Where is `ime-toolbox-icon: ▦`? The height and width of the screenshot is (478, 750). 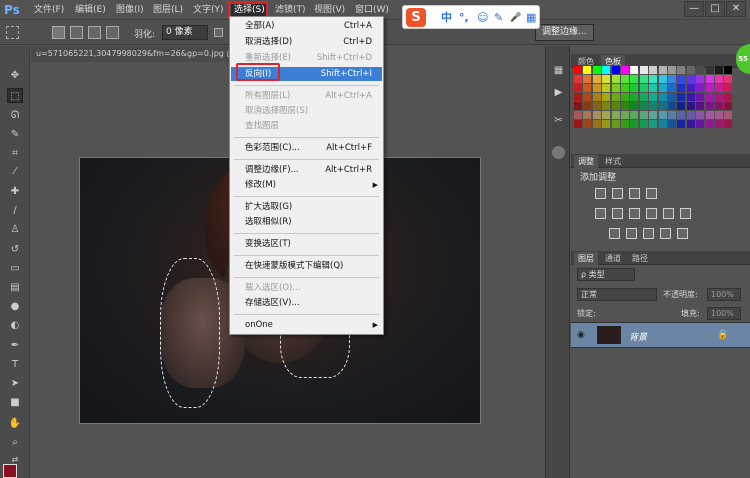
ime-toolbox-icon: ▦ is located at coordinates (531, 18).